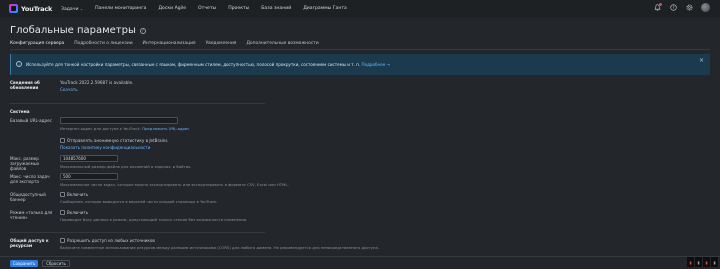 The height and width of the screenshot is (269, 720). Describe the element at coordinates (690, 262) in the screenshot. I see `tray-red-icon: ▮` at that location.